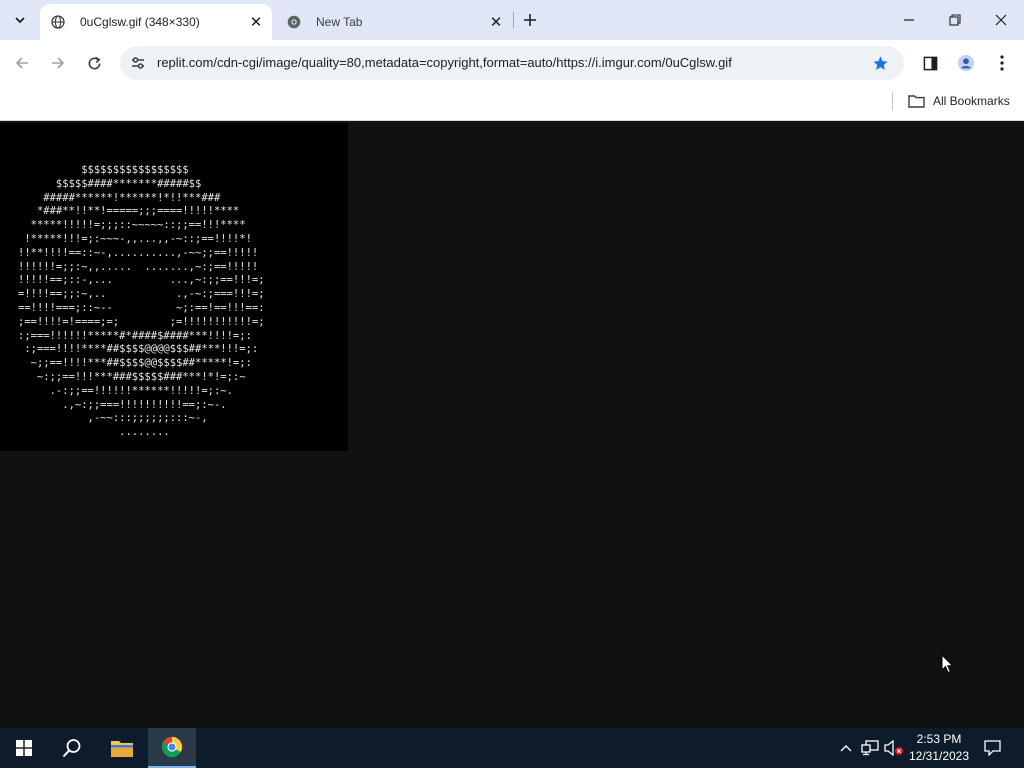 This screenshot has height=768, width=1024. Describe the element at coordinates (512, 748) in the screenshot. I see `windows-taskbar: 2:53 PM 12/31/2023` at that location.